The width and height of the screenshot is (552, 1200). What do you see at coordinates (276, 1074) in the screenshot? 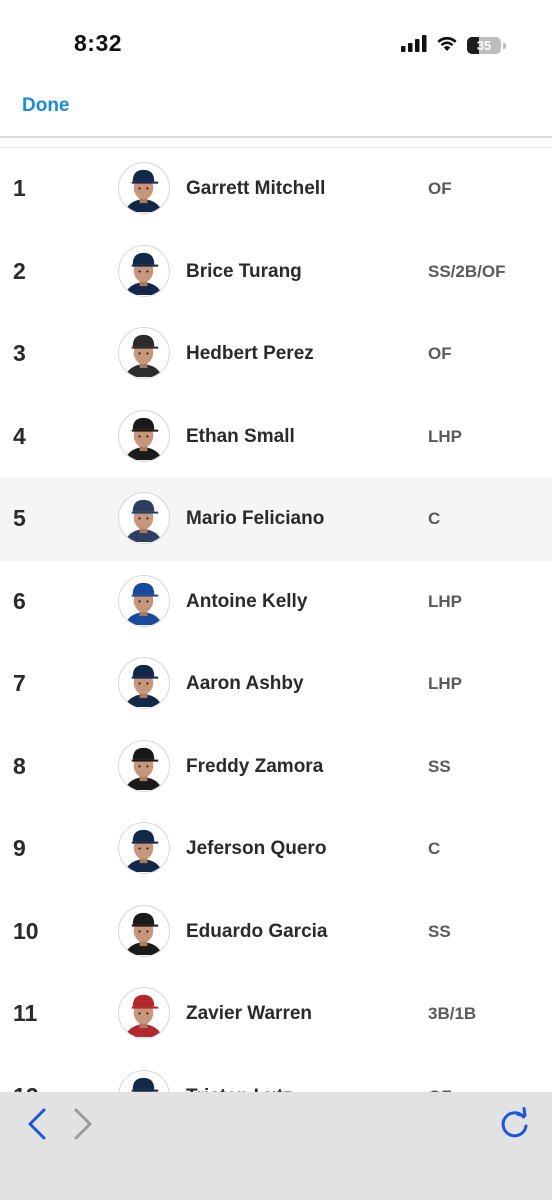
I see `player-row: 12Tristen LutzOF` at bounding box center [276, 1074].